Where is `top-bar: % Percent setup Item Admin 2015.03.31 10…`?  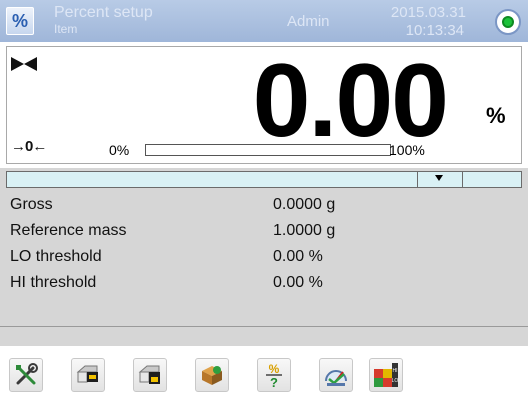 top-bar: % Percent setup Item Admin 2015.03.31 10… is located at coordinates (264, 21).